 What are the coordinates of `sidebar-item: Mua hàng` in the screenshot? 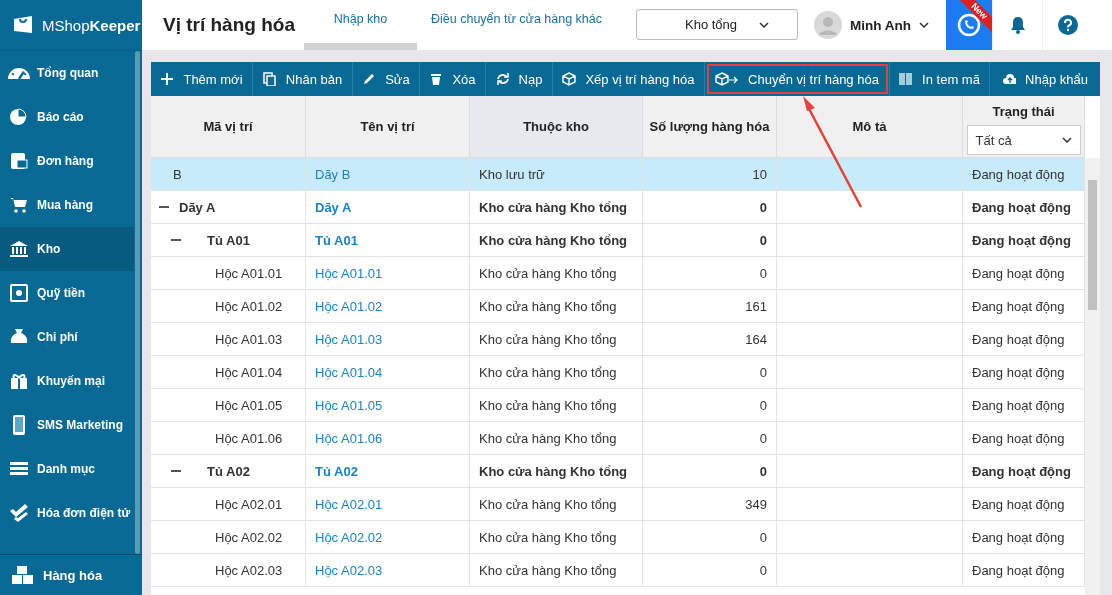 It's located at (67, 205).